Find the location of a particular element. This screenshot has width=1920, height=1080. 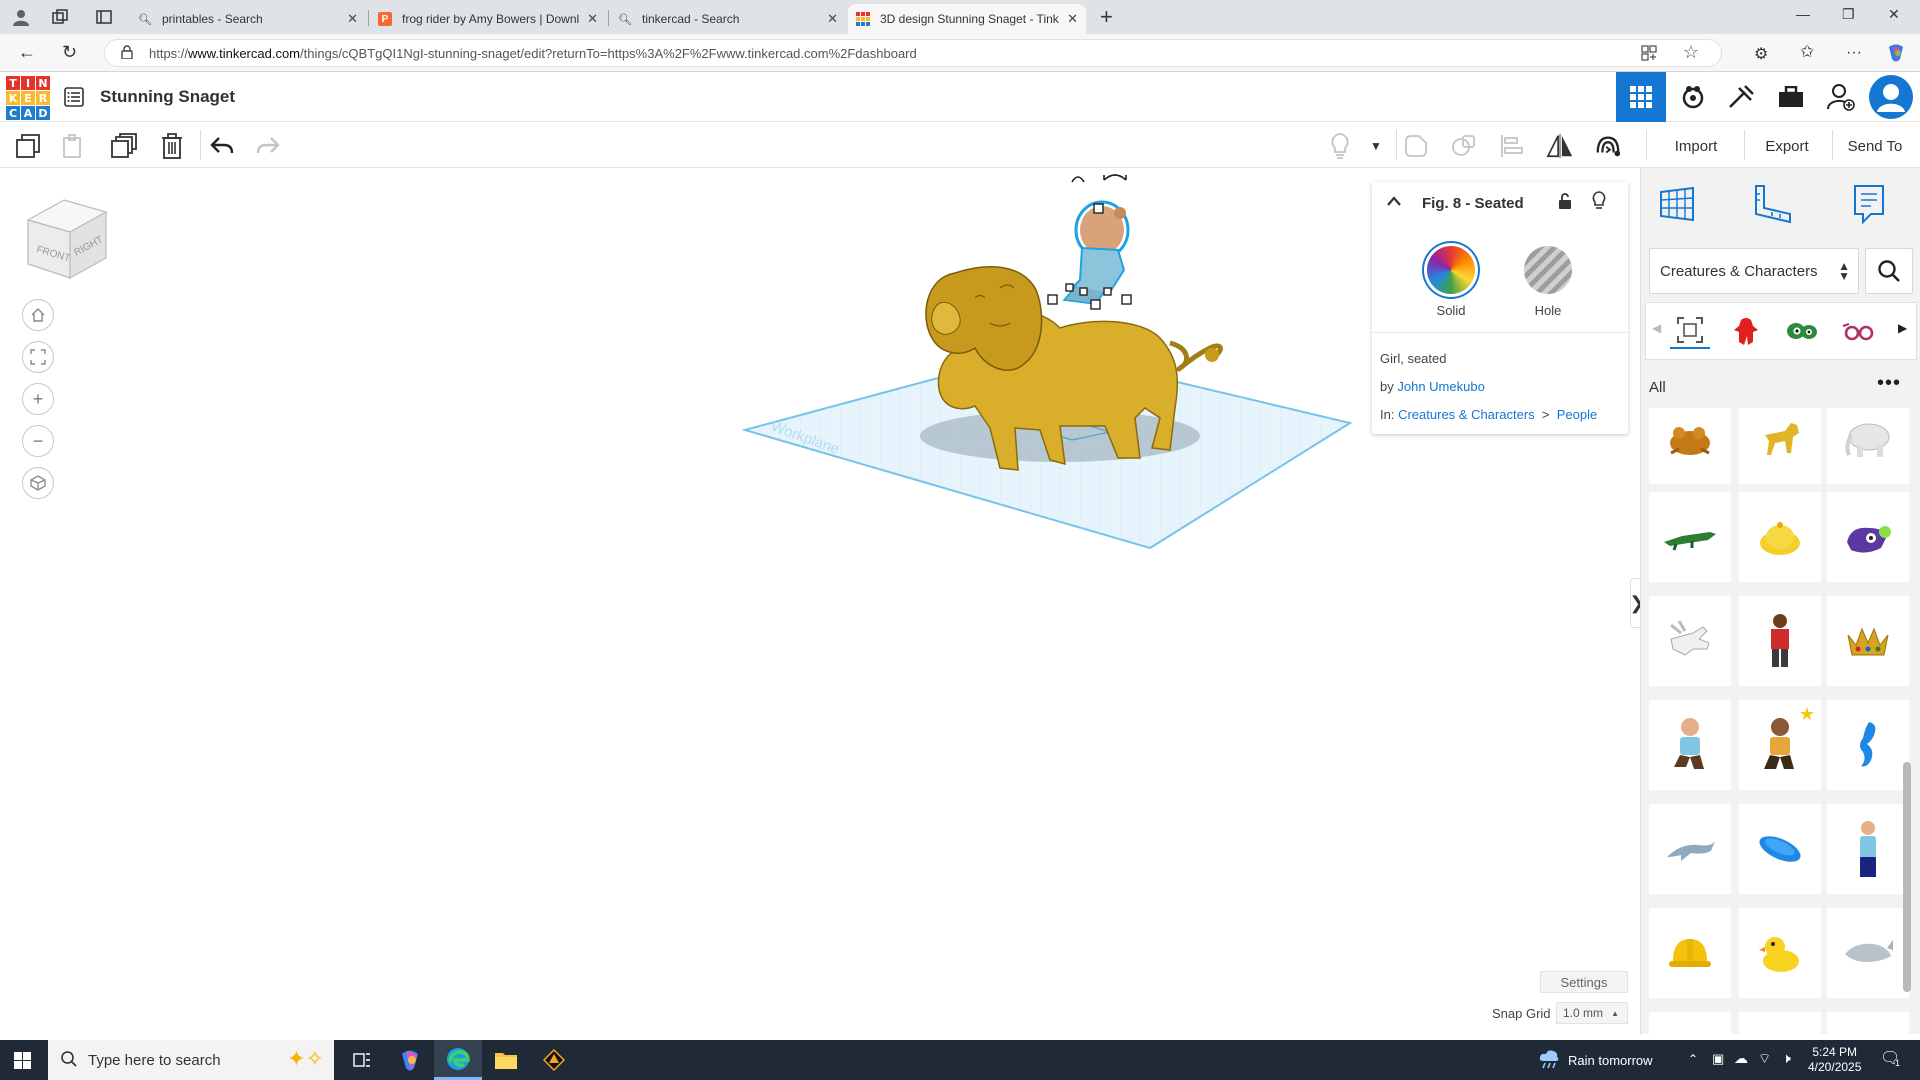

close-window-icon: ✕ is located at coordinates (1894, 14).